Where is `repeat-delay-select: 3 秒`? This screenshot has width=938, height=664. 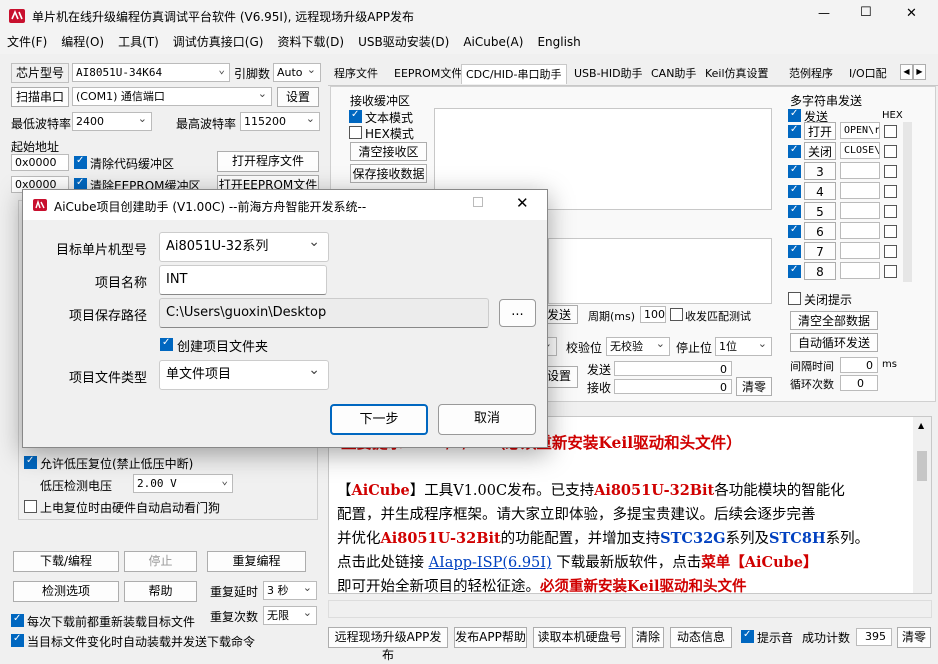 repeat-delay-select: 3 秒 is located at coordinates (290, 590).